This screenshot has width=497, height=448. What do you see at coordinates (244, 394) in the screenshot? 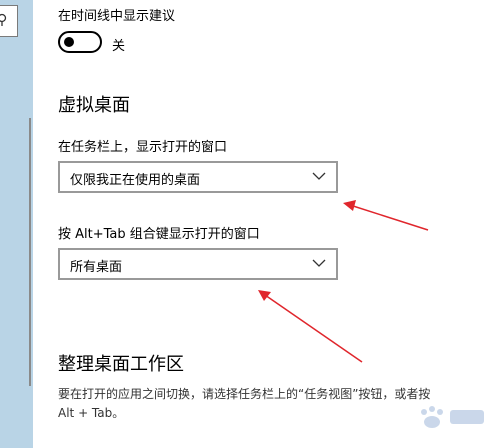
I see `arrange-description-line1: 要在打开的应用之间切换，请选择任务栏上的“任务视图”按钮，或者按` at bounding box center [244, 394].